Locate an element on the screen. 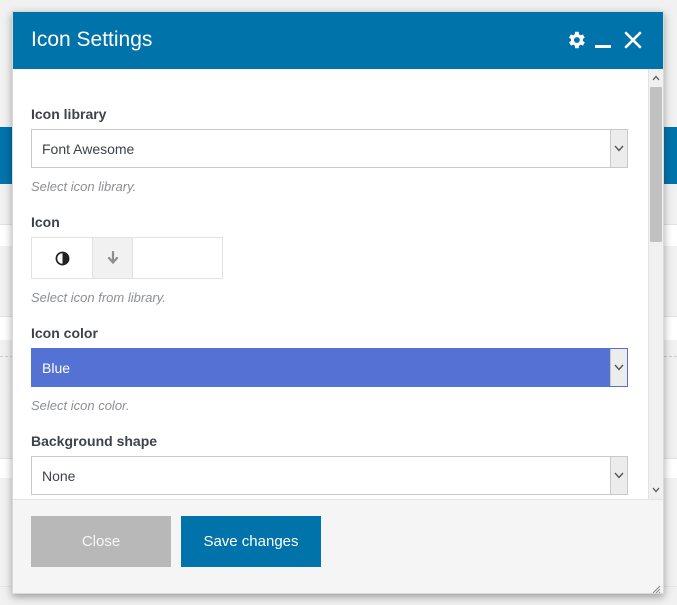 The image size is (677, 605). save-changes-button: Save changes is located at coordinates (251, 541).